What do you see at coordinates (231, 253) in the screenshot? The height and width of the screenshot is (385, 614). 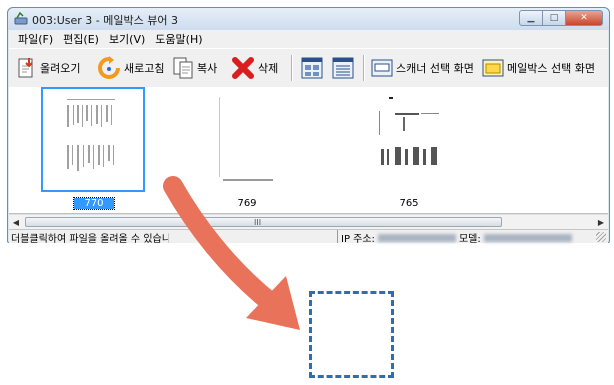 I see `drag-arrow-icon` at bounding box center [231, 253].